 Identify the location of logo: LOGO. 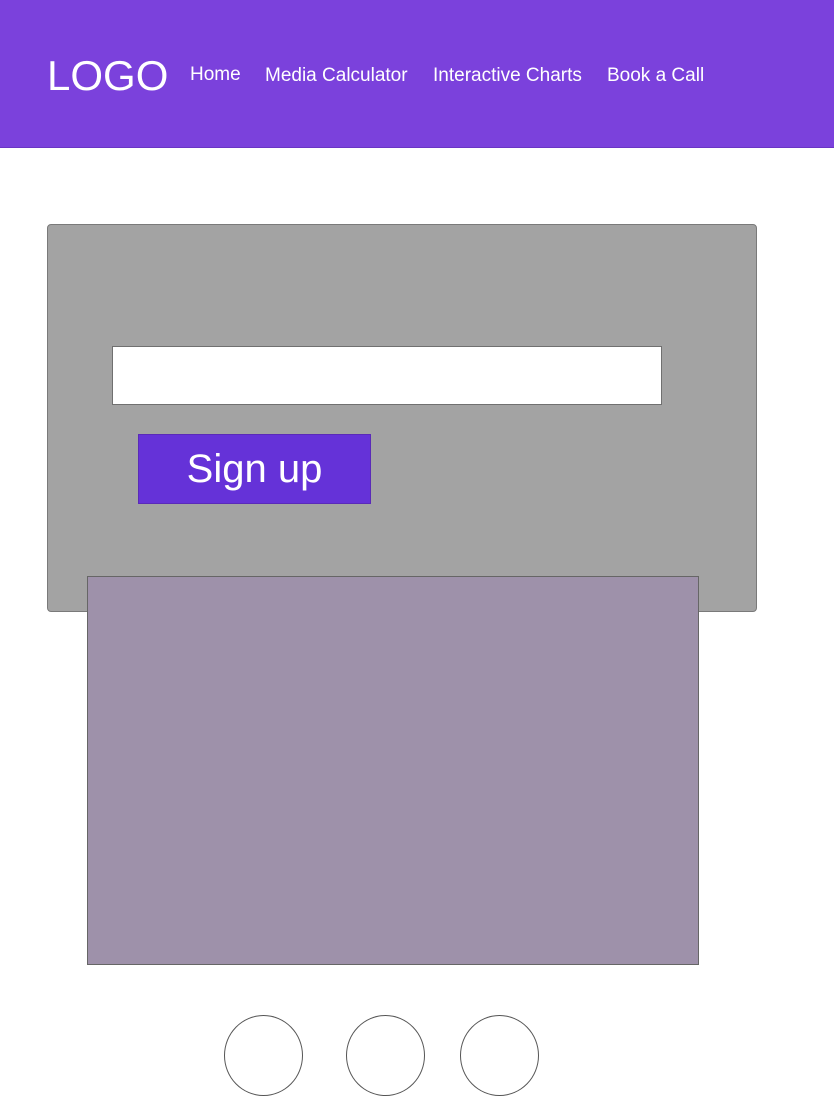
(107, 76).